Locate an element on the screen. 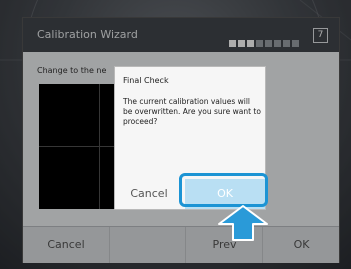 The height and width of the screenshot is (269, 351). arrow-up-icon is located at coordinates (243, 223).